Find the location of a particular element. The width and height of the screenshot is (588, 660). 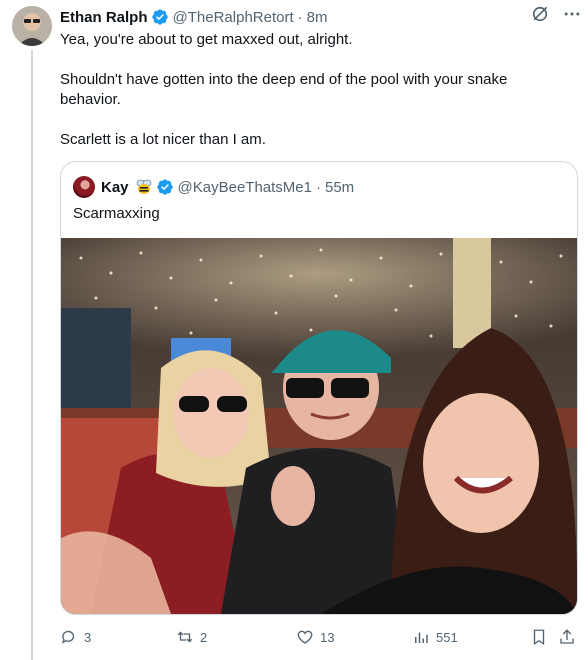

tweet-actions: 3 2 13 551 is located at coordinates (320, 637).